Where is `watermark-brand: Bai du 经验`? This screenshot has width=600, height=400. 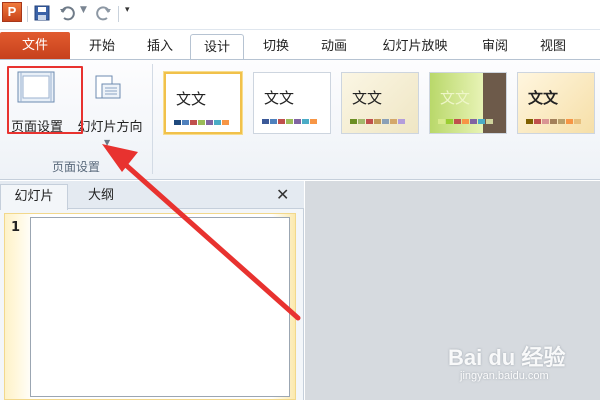
watermark-brand: Bai du 经验 is located at coordinates (507, 357).